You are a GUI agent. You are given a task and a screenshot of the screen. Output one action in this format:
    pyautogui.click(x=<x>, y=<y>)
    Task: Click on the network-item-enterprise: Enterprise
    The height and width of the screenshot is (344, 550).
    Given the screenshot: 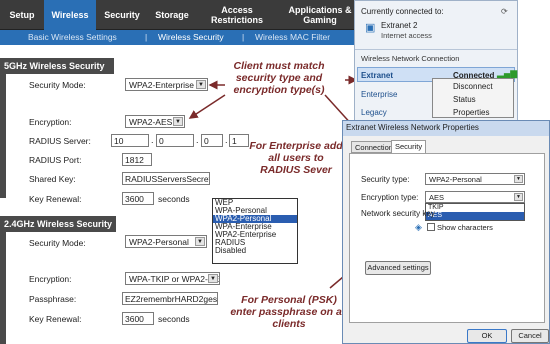 What is the action you would take?
    pyautogui.click(x=379, y=94)
    